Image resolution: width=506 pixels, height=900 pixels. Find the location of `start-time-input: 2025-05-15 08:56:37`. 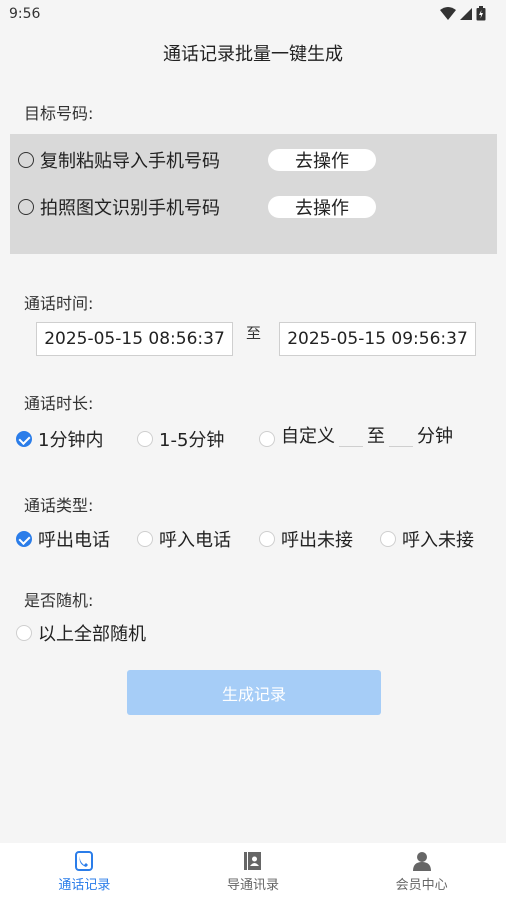

start-time-input: 2025-05-15 08:56:37 is located at coordinates (134, 339).